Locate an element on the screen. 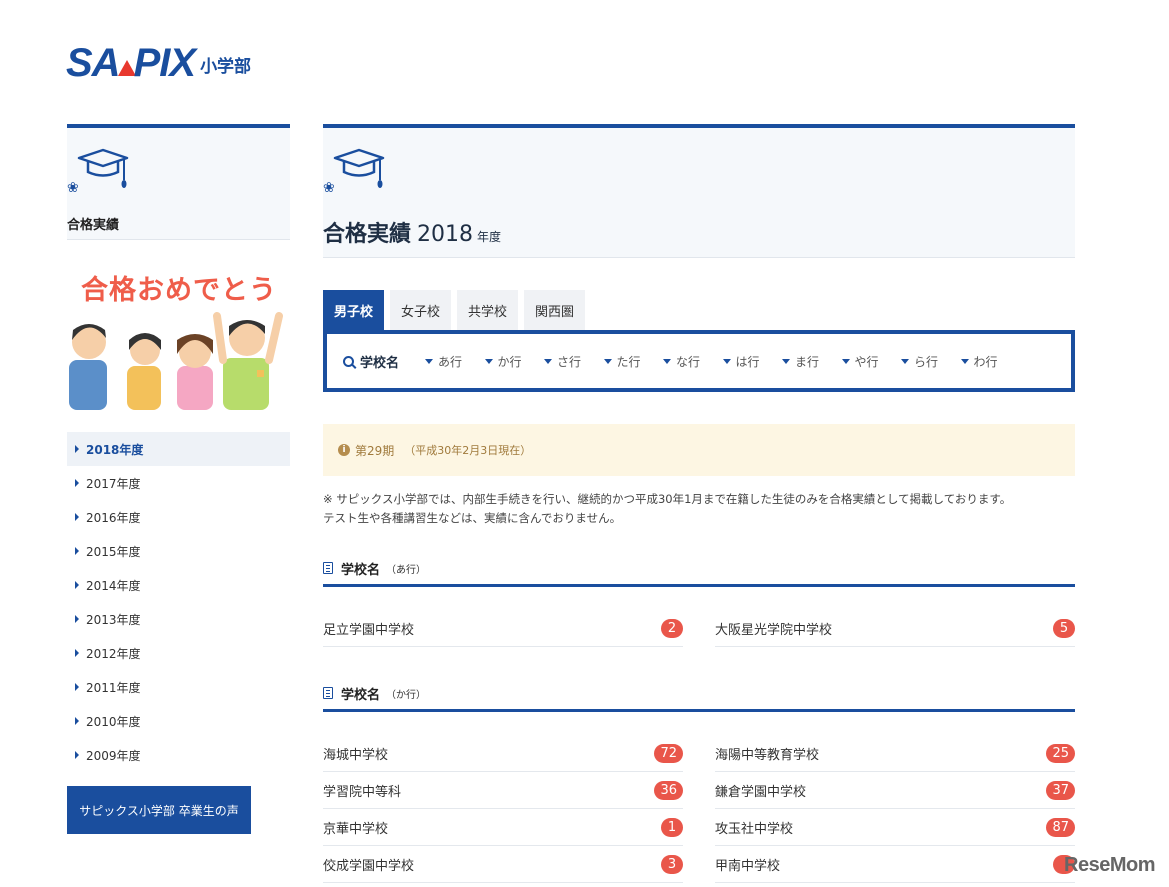  kana-link-sa: さ行 is located at coordinates (574, 361).